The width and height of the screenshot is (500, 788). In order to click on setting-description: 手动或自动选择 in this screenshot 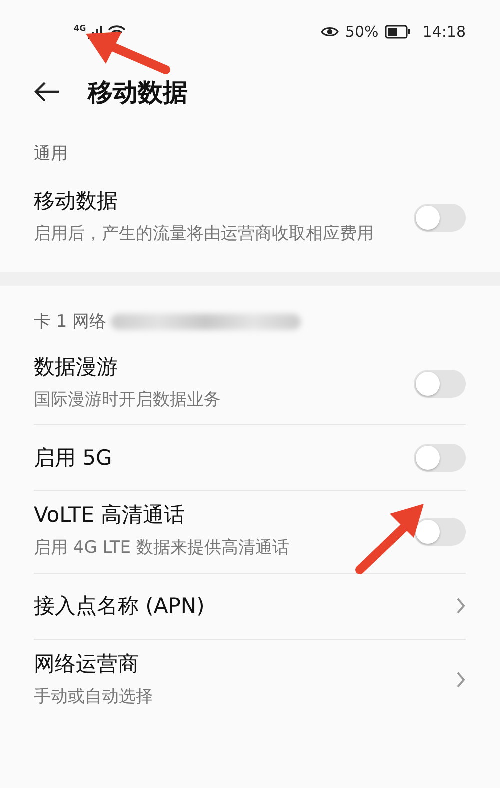, I will do `click(94, 697)`.